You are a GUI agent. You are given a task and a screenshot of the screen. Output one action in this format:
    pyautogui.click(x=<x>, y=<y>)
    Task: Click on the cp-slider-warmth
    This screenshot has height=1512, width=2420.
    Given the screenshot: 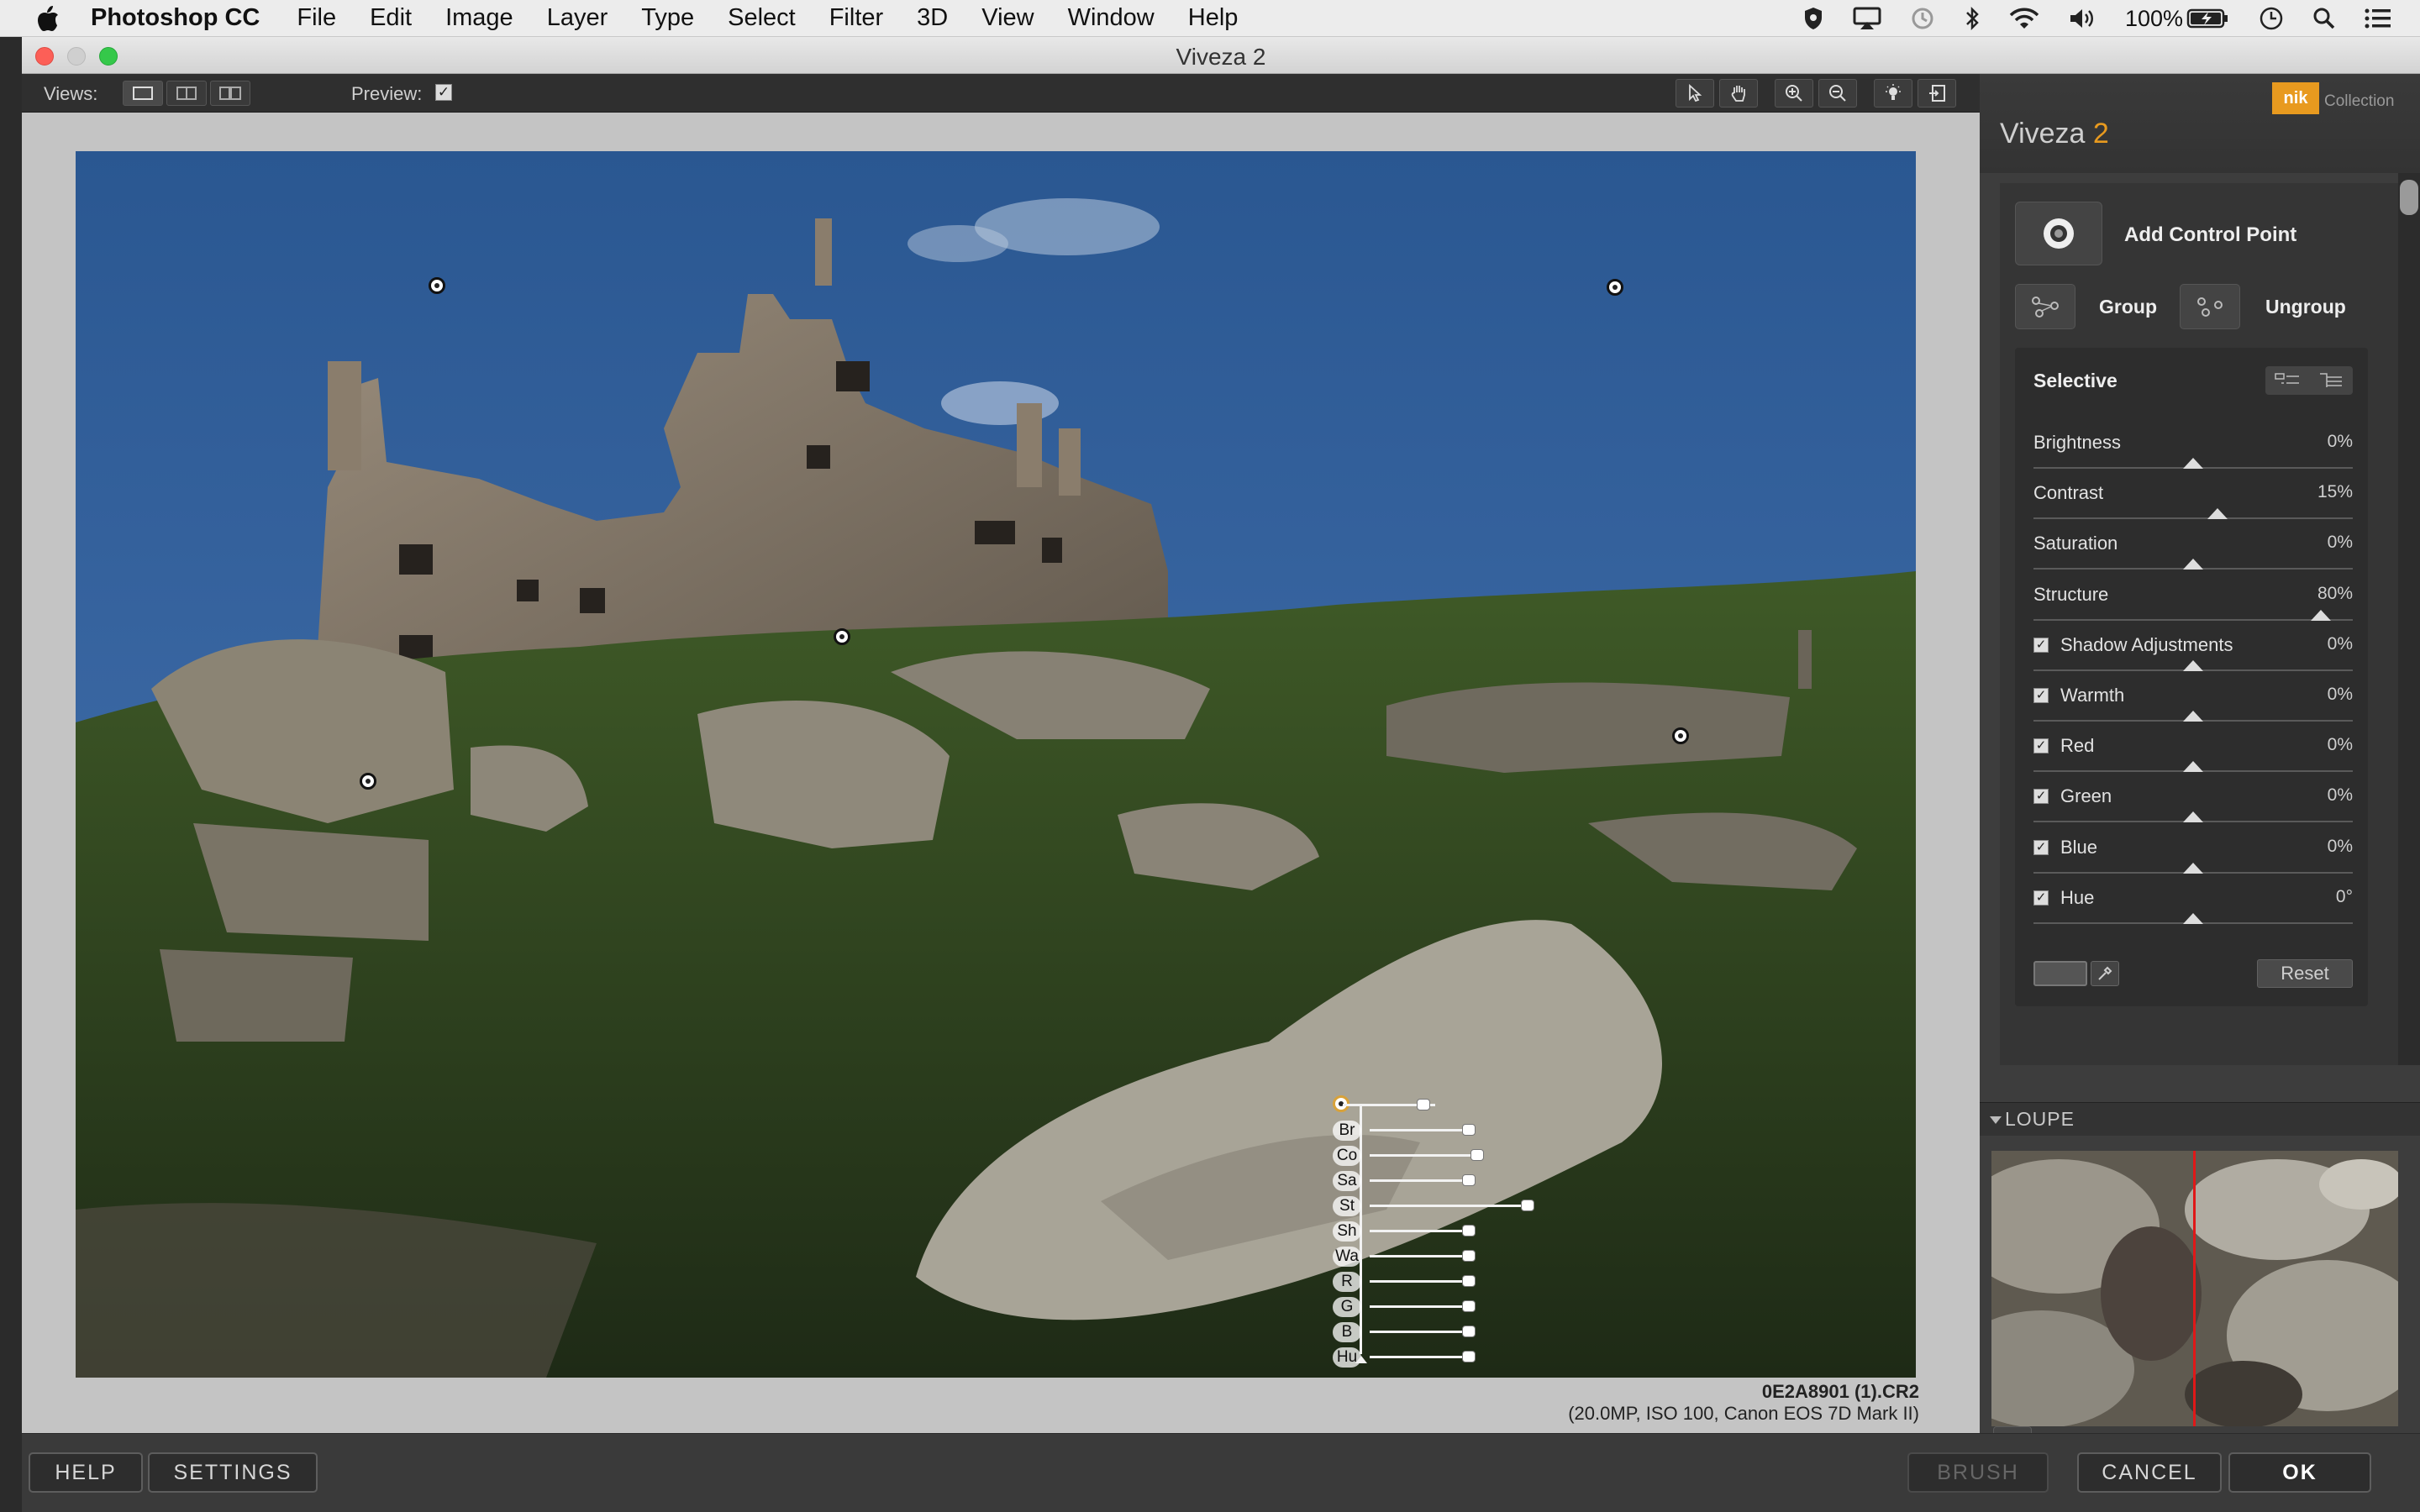 What is the action you would take?
    pyautogui.click(x=1420, y=1256)
    